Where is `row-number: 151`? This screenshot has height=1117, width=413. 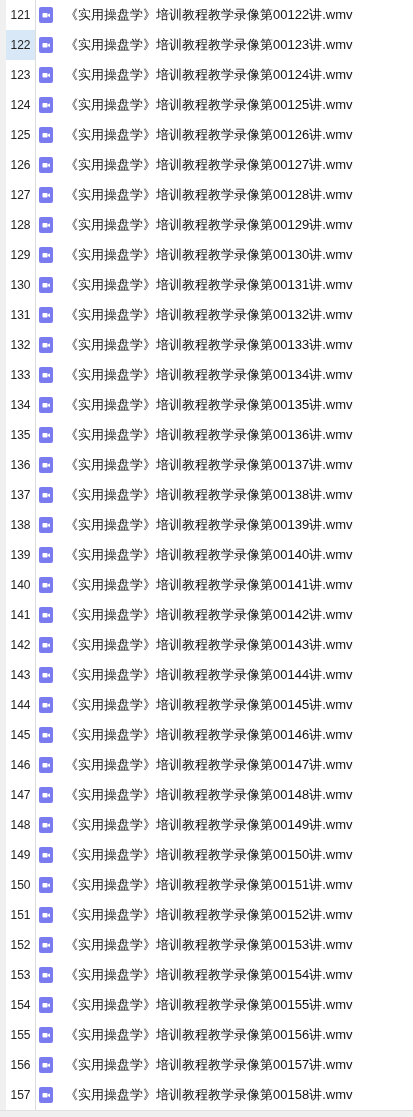
row-number: 151 is located at coordinates (21, 915).